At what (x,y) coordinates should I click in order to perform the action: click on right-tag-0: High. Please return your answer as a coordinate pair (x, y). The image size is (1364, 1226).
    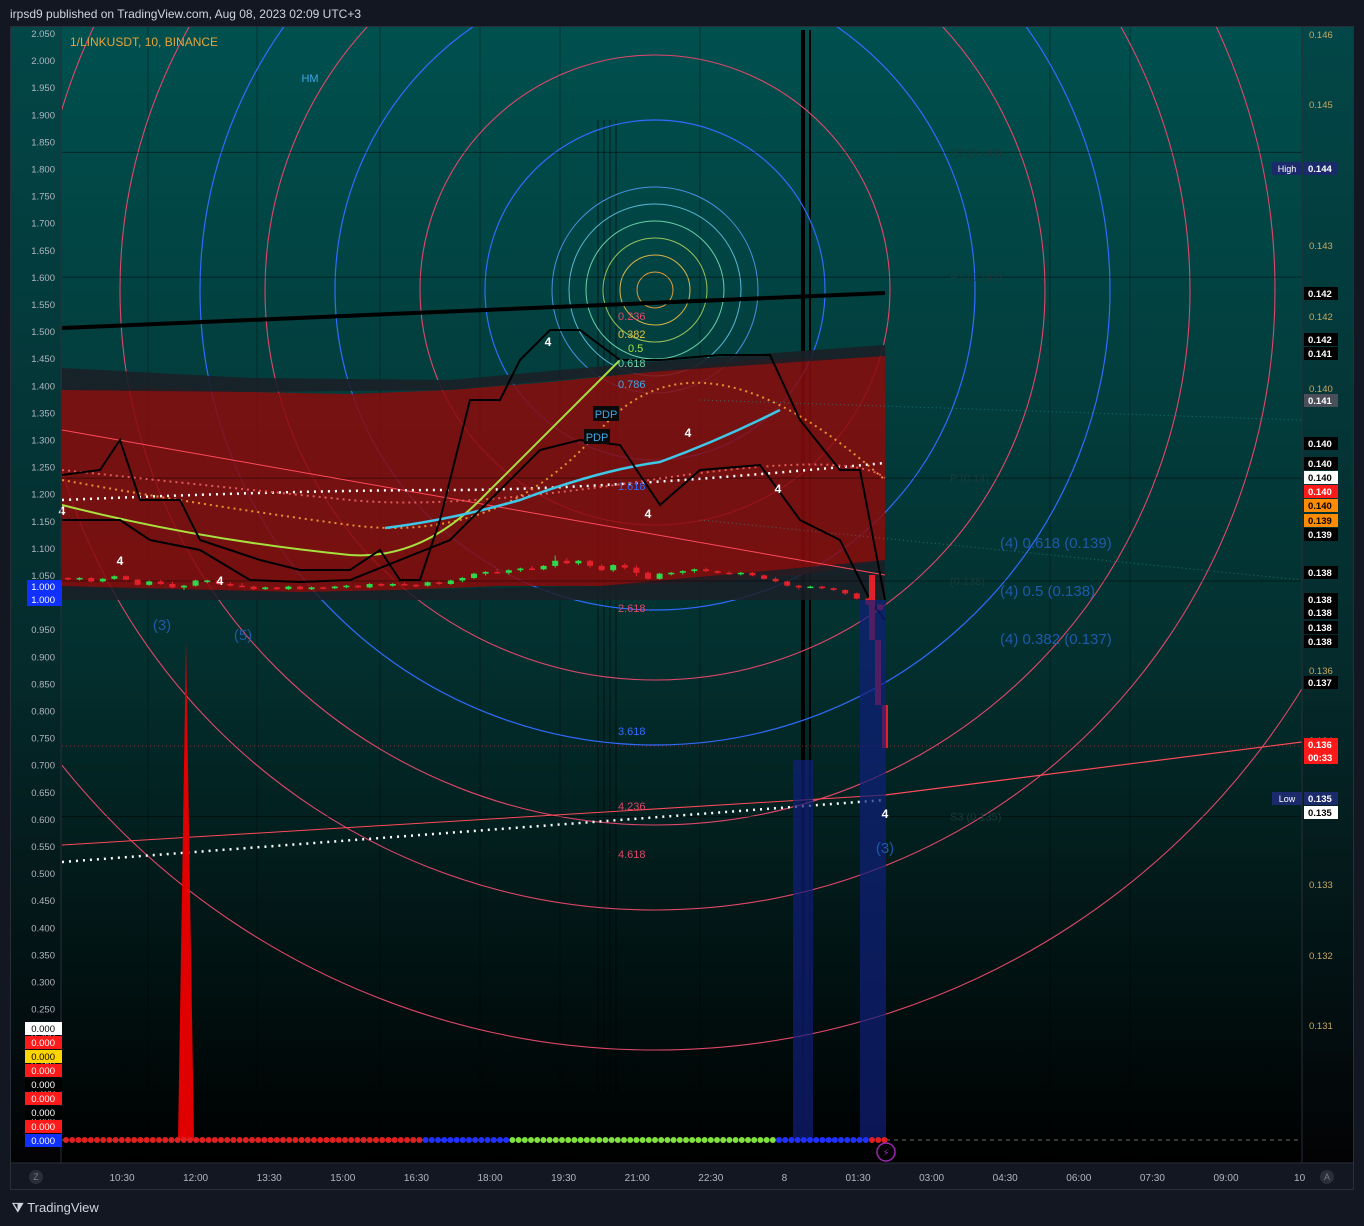
    Looking at the image, I should click on (1287, 169).